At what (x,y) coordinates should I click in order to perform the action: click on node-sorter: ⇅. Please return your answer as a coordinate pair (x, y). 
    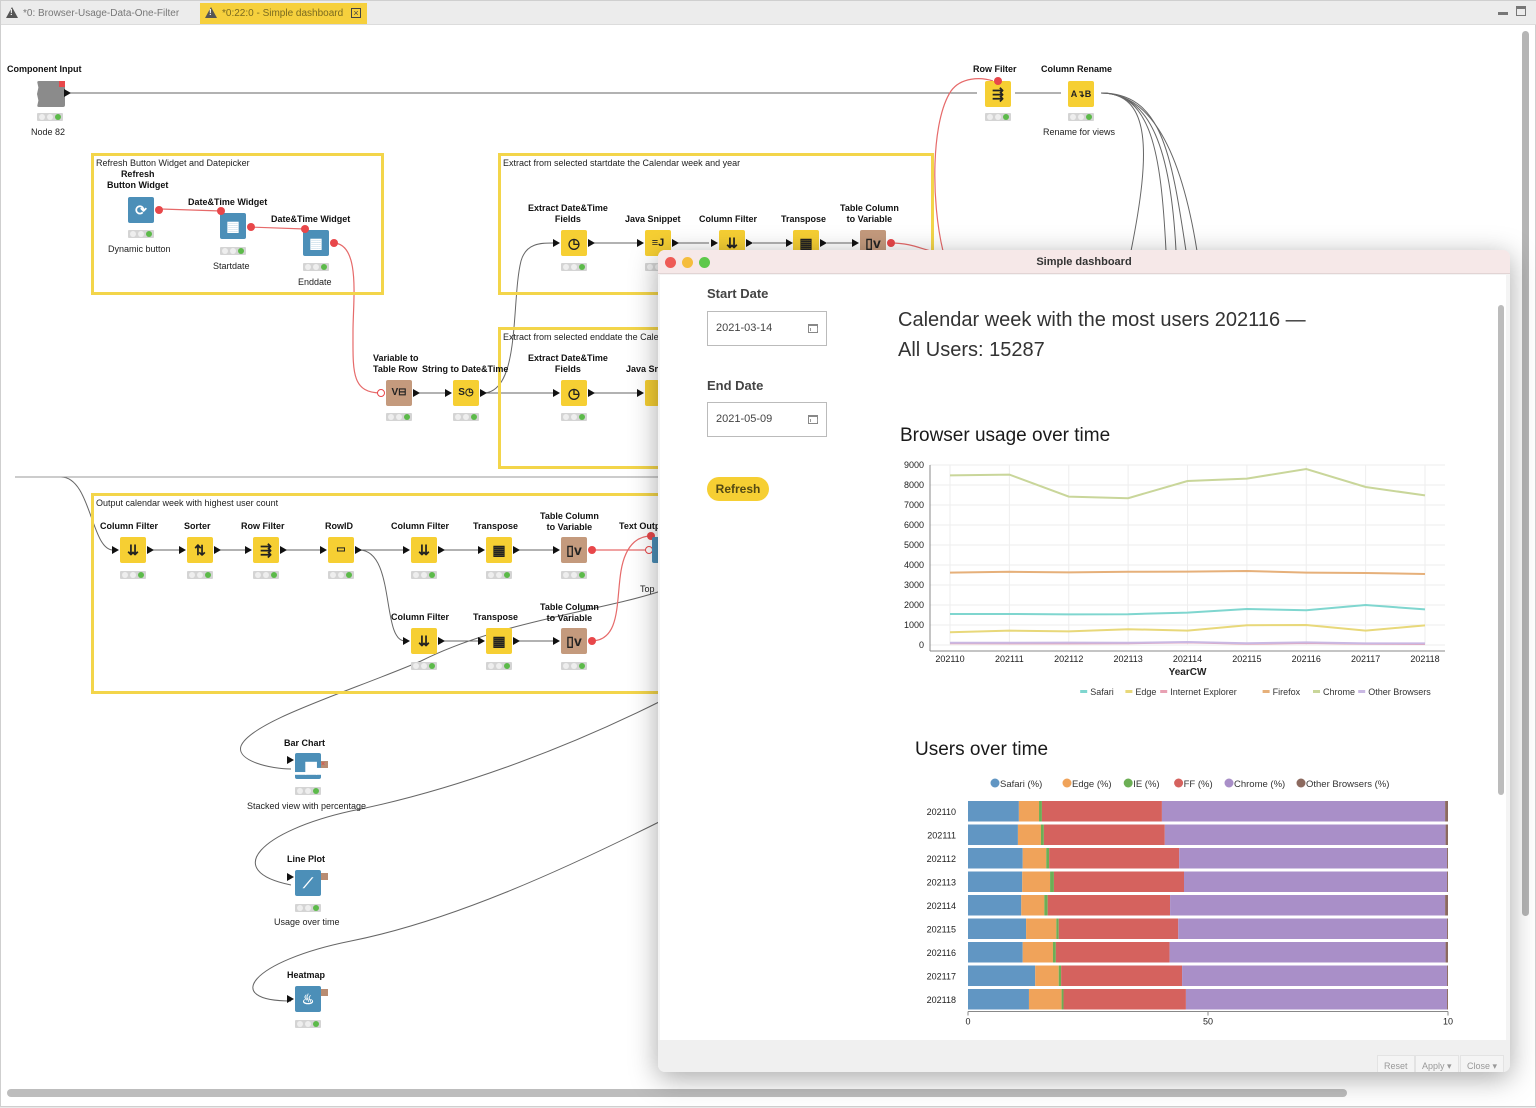
    Looking at the image, I should click on (200, 550).